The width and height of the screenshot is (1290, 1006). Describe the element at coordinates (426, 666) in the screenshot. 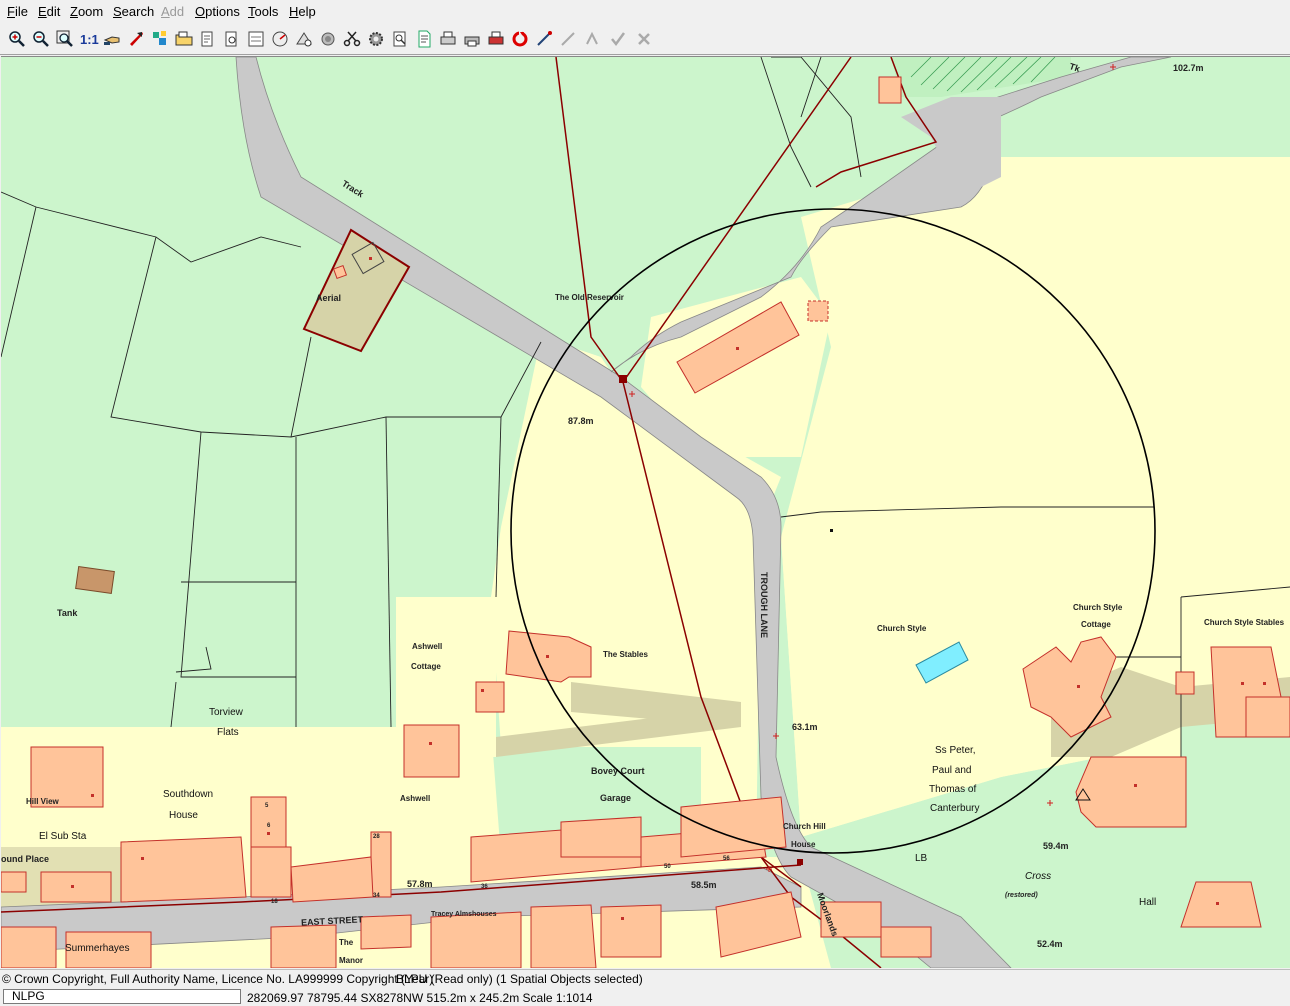

I see `ashwell-cottage-label-2: Cottage` at that location.